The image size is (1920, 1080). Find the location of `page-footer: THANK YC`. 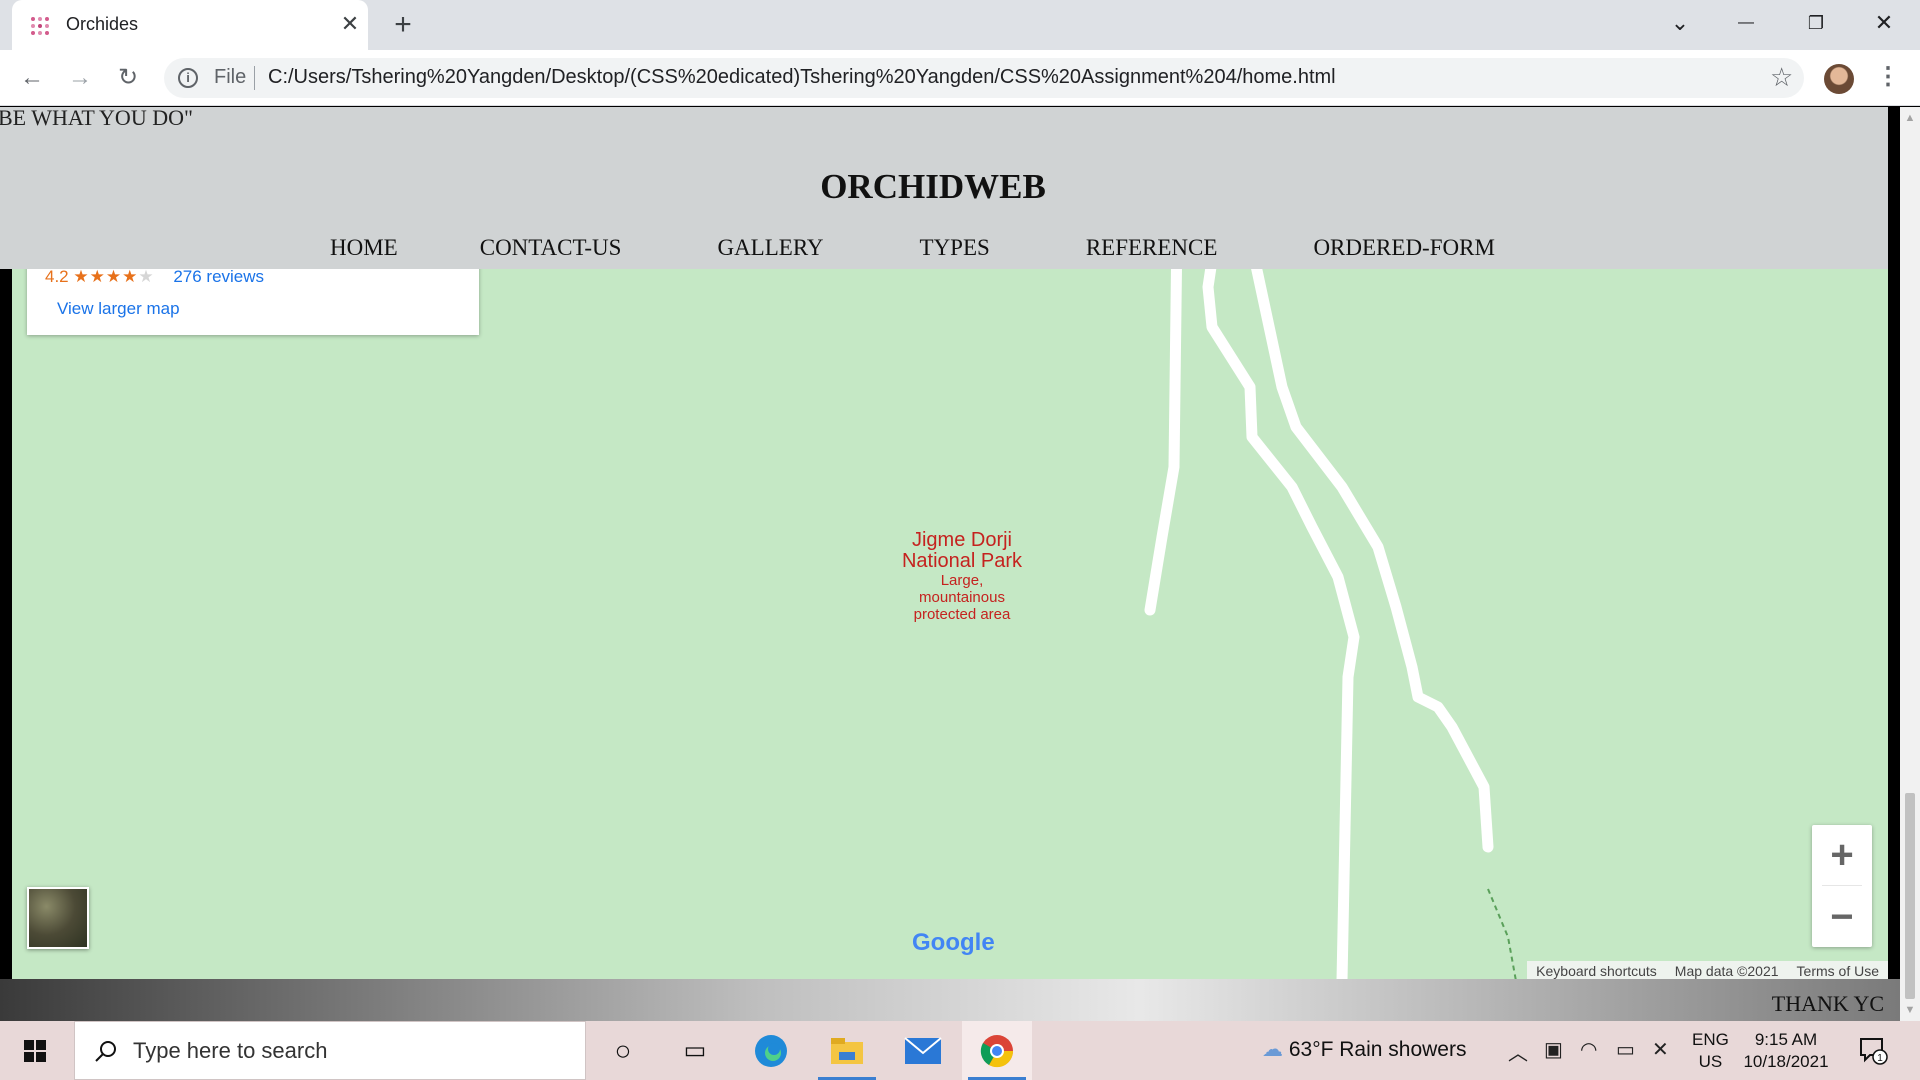

page-footer: THANK YC is located at coordinates (950, 1000).